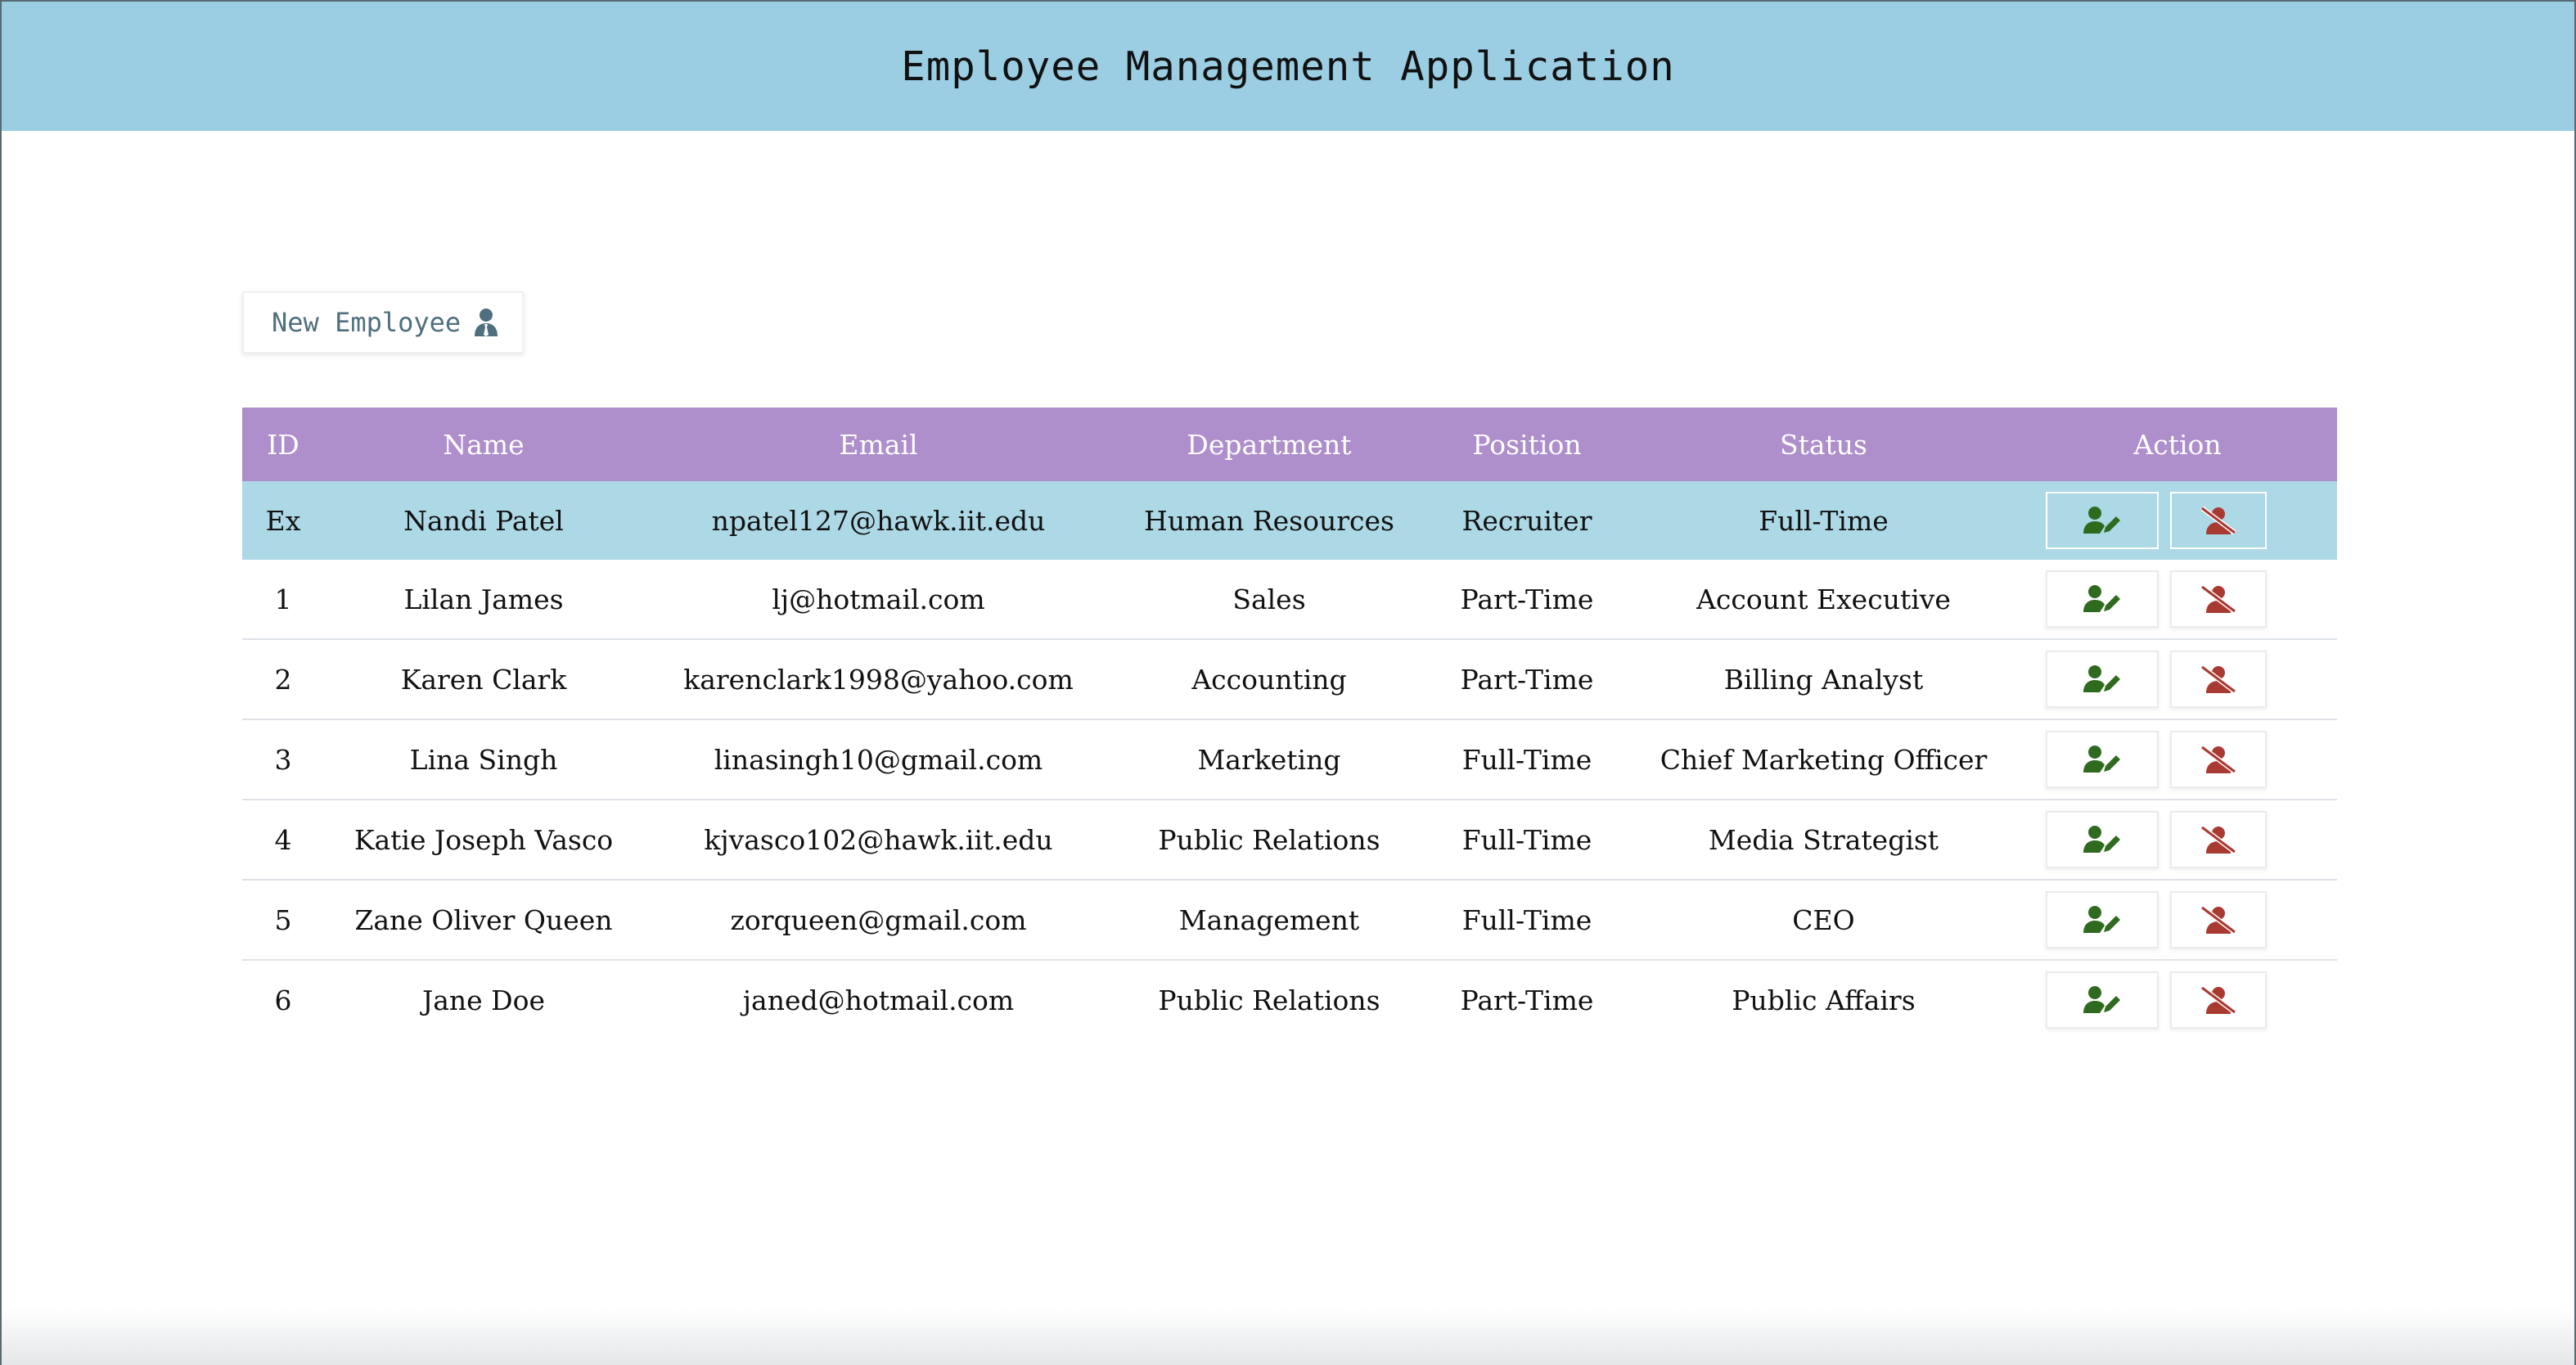 The width and height of the screenshot is (2576, 1365). I want to click on column-header-action: Action, so click(2177, 445).